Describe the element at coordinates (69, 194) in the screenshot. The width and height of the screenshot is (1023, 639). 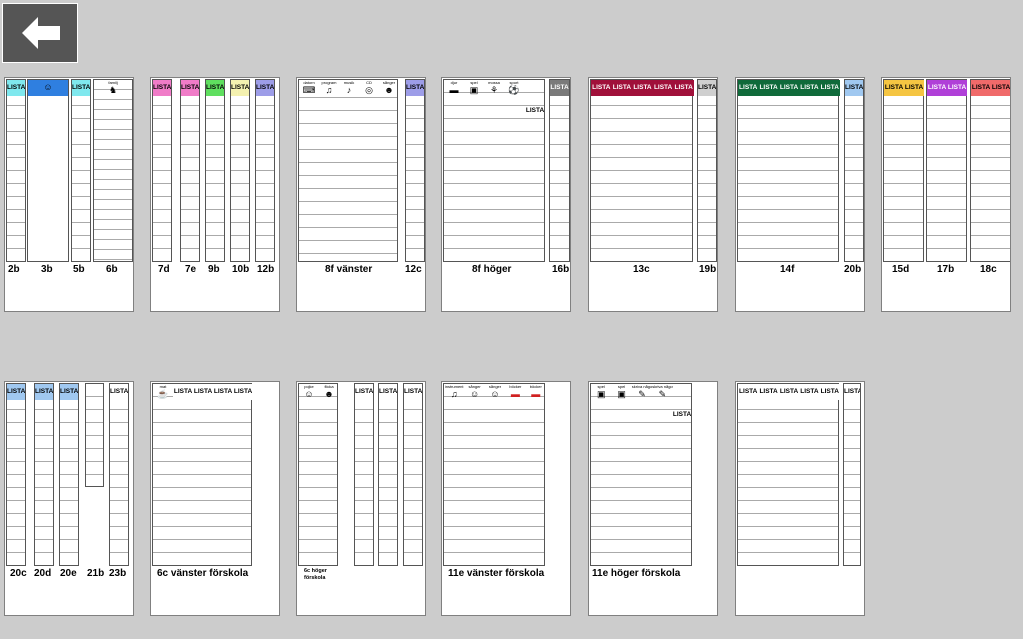
I see `layout-card-2b-3b-5b-6b: LISTA ☺ LISTA familj ♞ 2b 3b 5b 6b` at that location.